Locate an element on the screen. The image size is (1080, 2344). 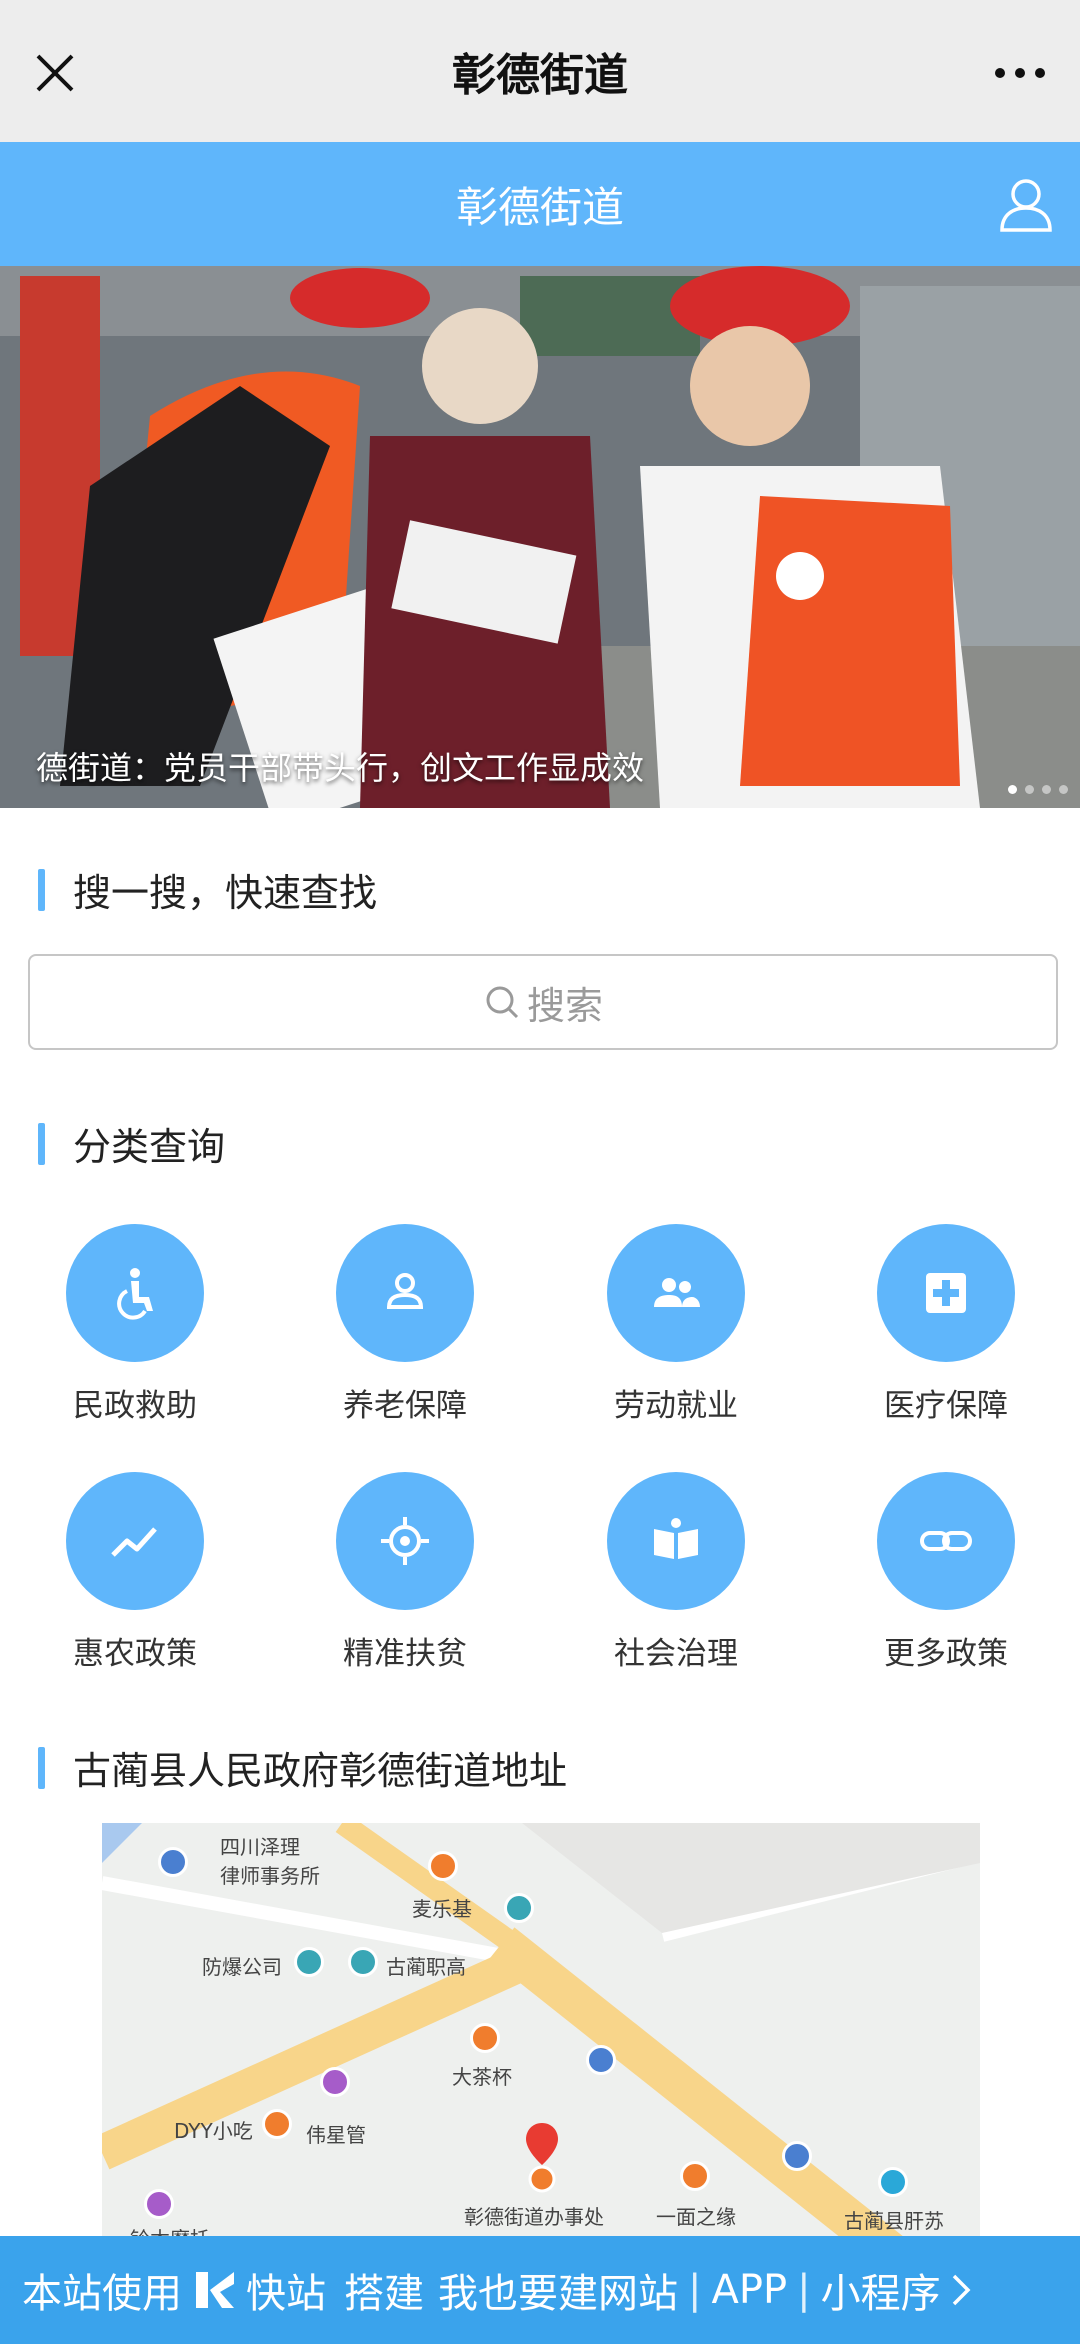
link-icon is located at coordinates (946, 1541).